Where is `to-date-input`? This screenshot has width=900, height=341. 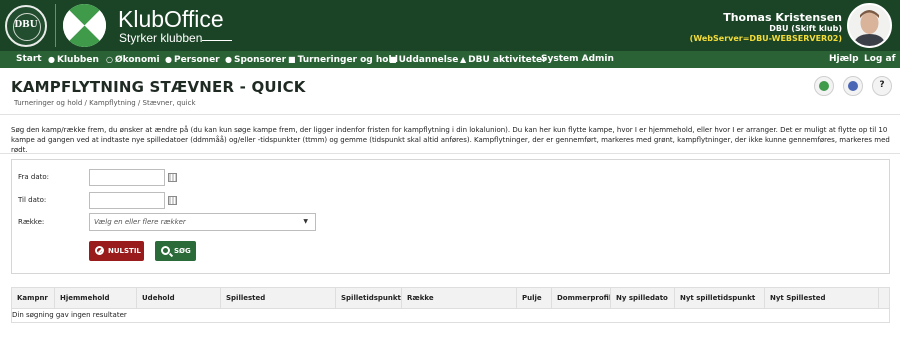 to-date-input is located at coordinates (127, 200).